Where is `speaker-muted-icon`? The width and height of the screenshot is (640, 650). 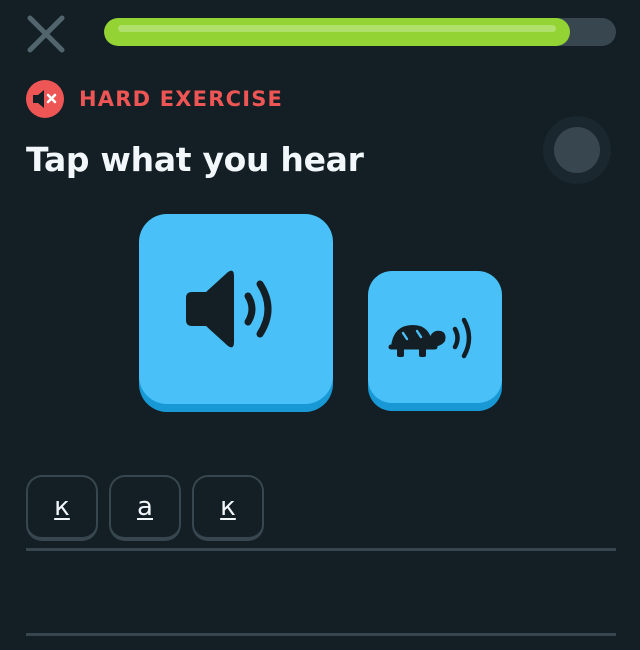
speaker-muted-icon is located at coordinates (45, 99).